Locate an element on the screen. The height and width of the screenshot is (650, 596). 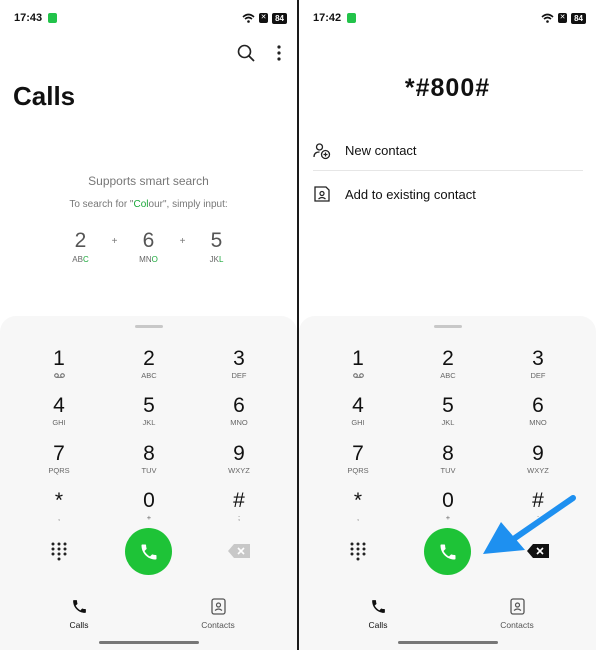
search-icon is located at coordinates (246, 53).